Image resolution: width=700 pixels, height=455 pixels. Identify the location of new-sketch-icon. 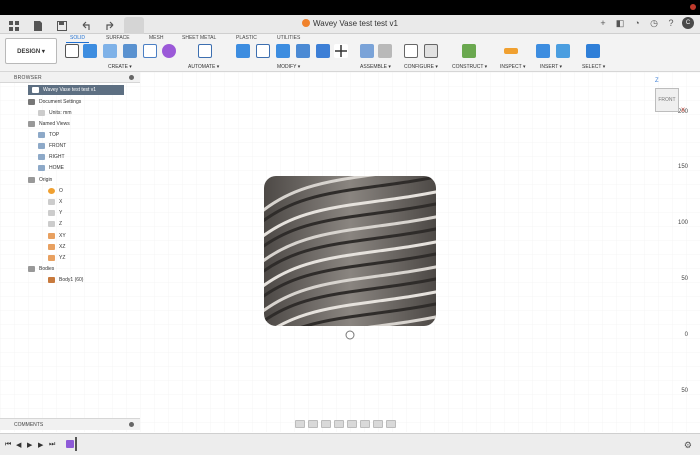
(72, 51).